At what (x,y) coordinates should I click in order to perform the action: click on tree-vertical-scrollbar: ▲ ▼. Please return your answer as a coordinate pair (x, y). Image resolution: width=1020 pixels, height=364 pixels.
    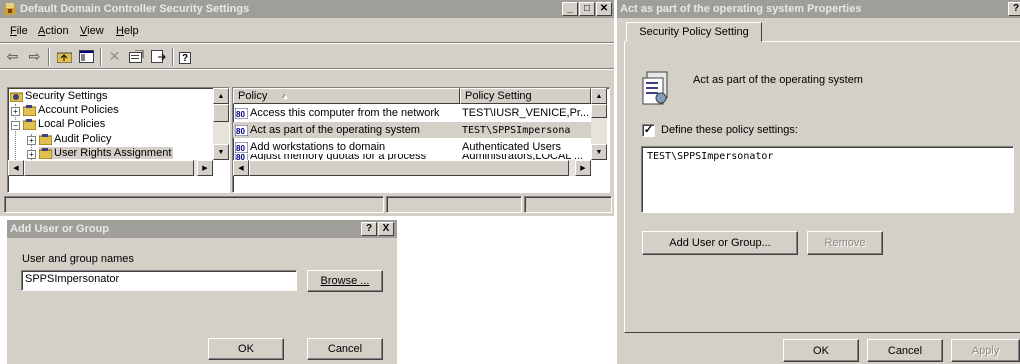
    Looking at the image, I should click on (221, 124).